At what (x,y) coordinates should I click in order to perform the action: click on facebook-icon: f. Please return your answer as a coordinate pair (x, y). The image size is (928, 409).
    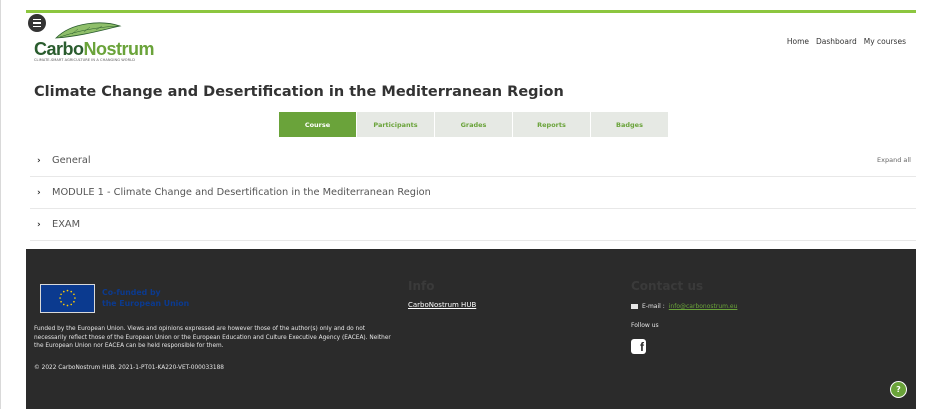
    Looking at the image, I should click on (638, 346).